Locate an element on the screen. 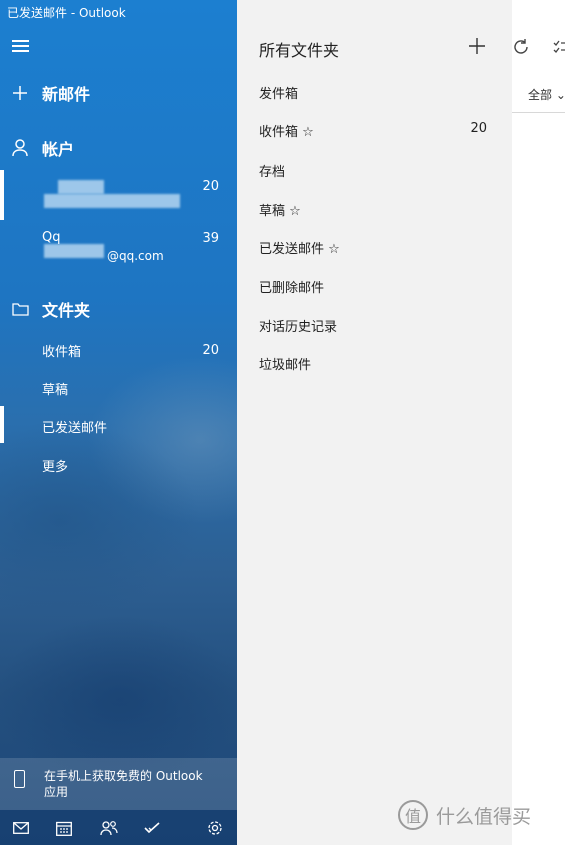  new-mail-button: 新邮件 is located at coordinates (118, 93).